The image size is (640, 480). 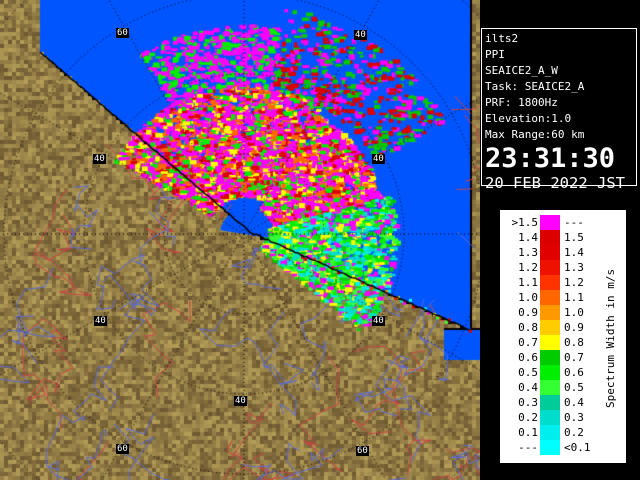 I want to click on legend-lower-value: 0.6, so click(x=528, y=357).